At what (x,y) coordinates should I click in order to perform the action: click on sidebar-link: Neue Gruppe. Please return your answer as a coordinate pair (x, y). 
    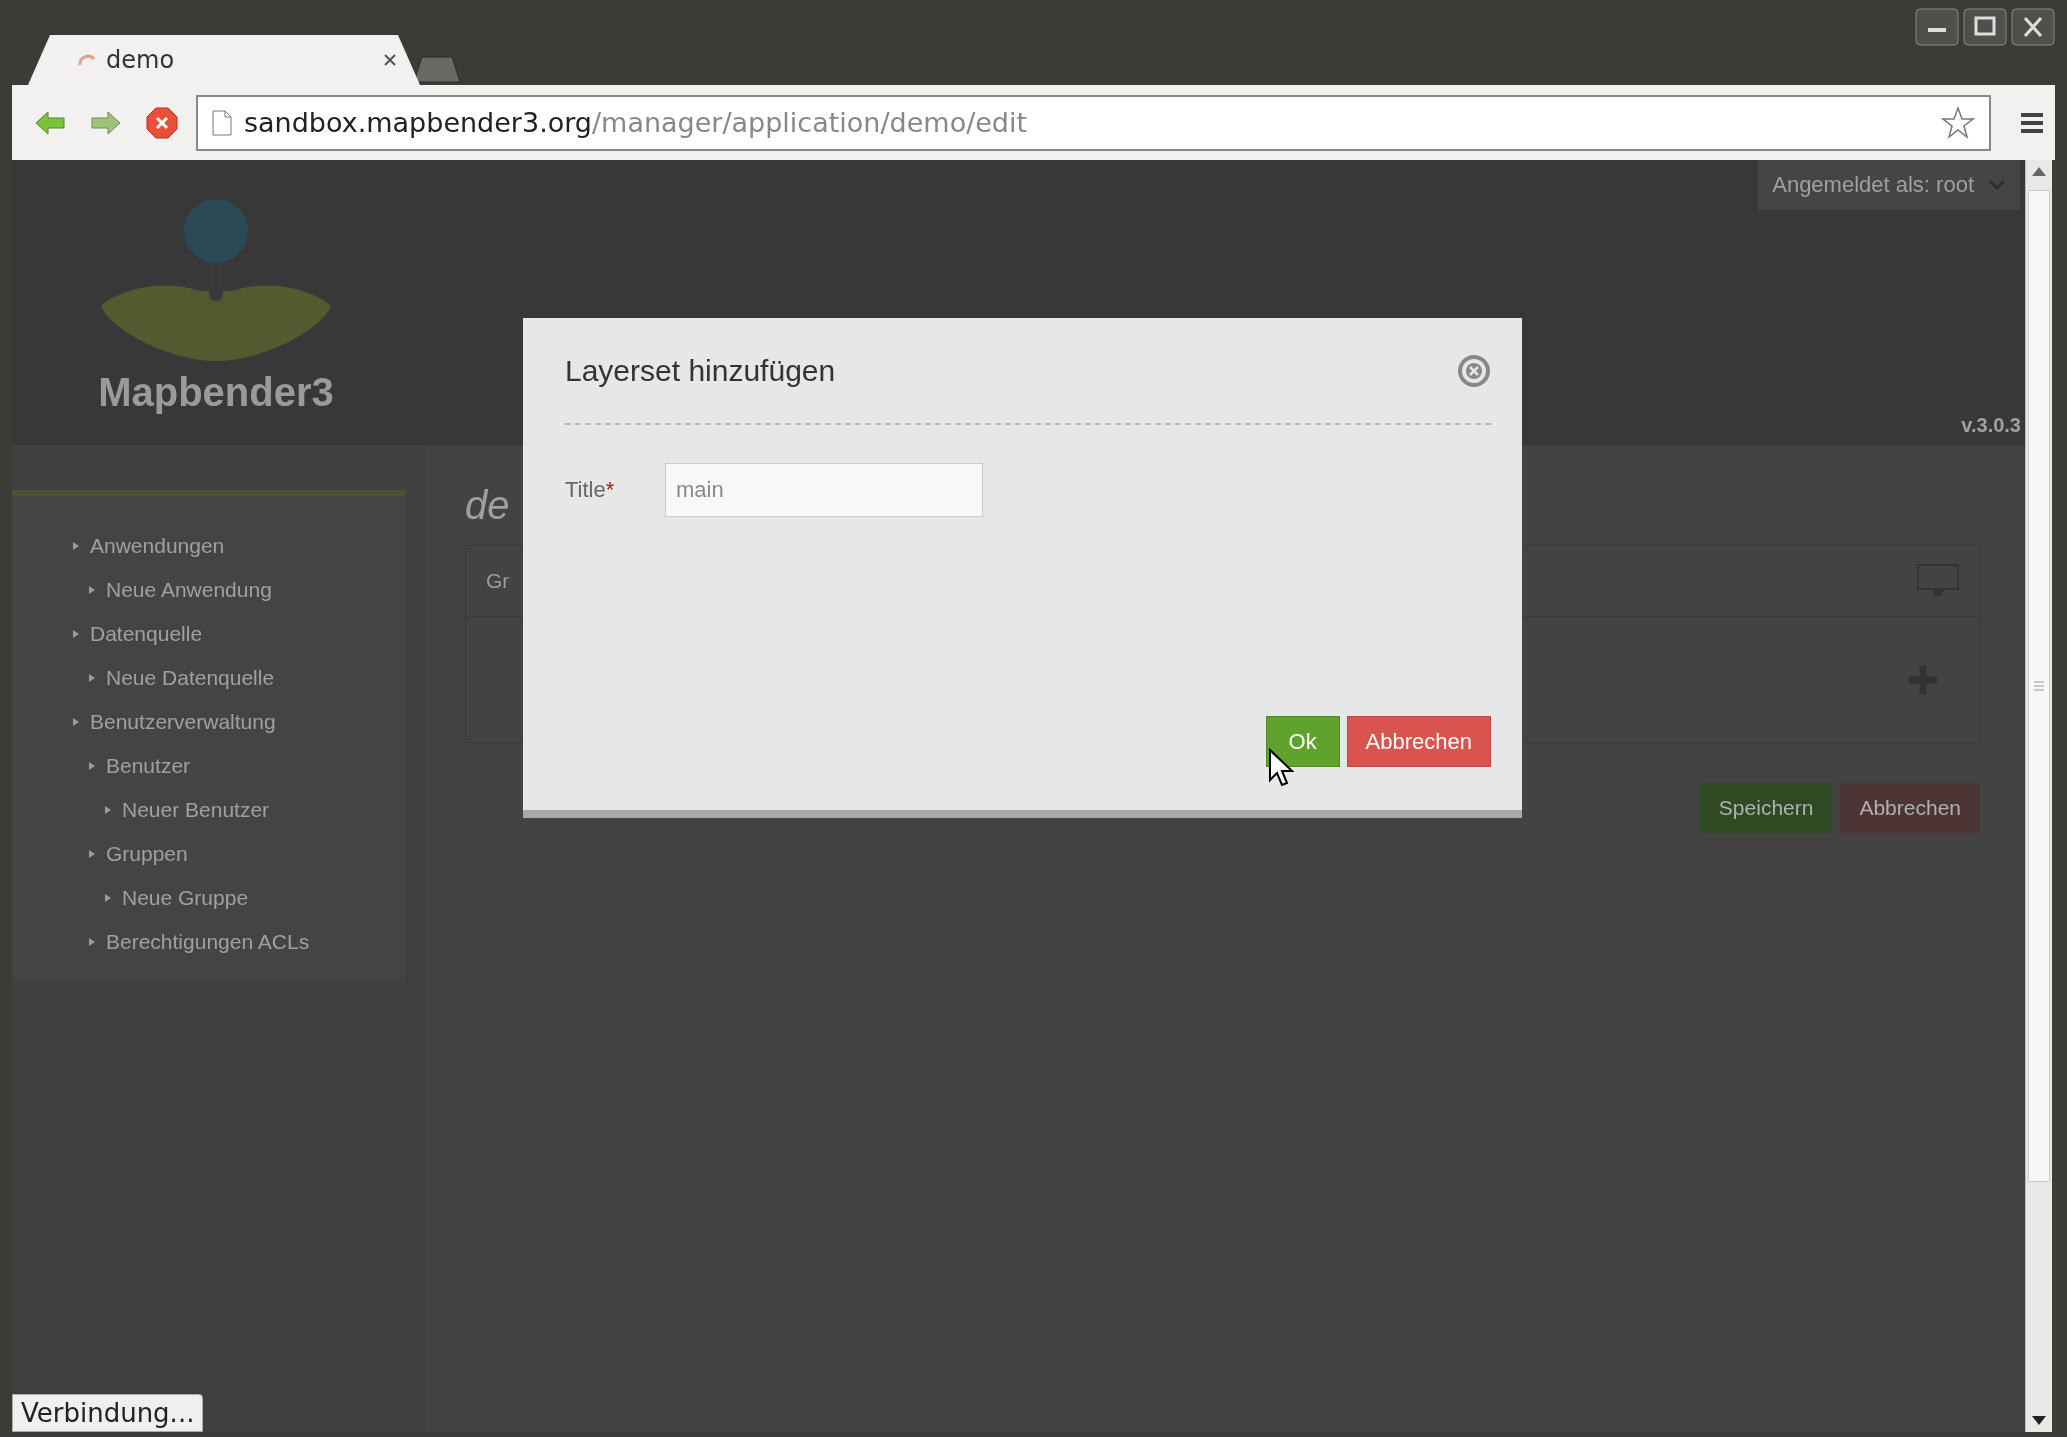
    Looking at the image, I should click on (209, 898).